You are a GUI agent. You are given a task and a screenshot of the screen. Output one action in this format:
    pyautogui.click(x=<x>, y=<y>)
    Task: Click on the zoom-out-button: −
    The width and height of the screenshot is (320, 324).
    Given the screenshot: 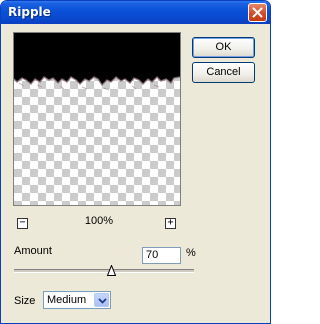 What is the action you would take?
    pyautogui.click(x=22, y=223)
    